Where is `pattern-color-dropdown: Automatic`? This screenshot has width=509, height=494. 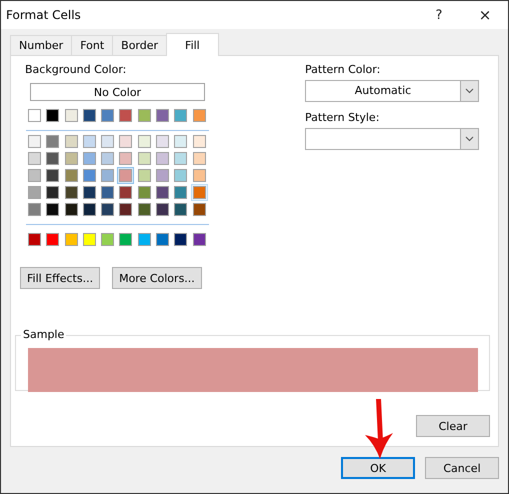 pattern-color-dropdown: Automatic is located at coordinates (392, 91).